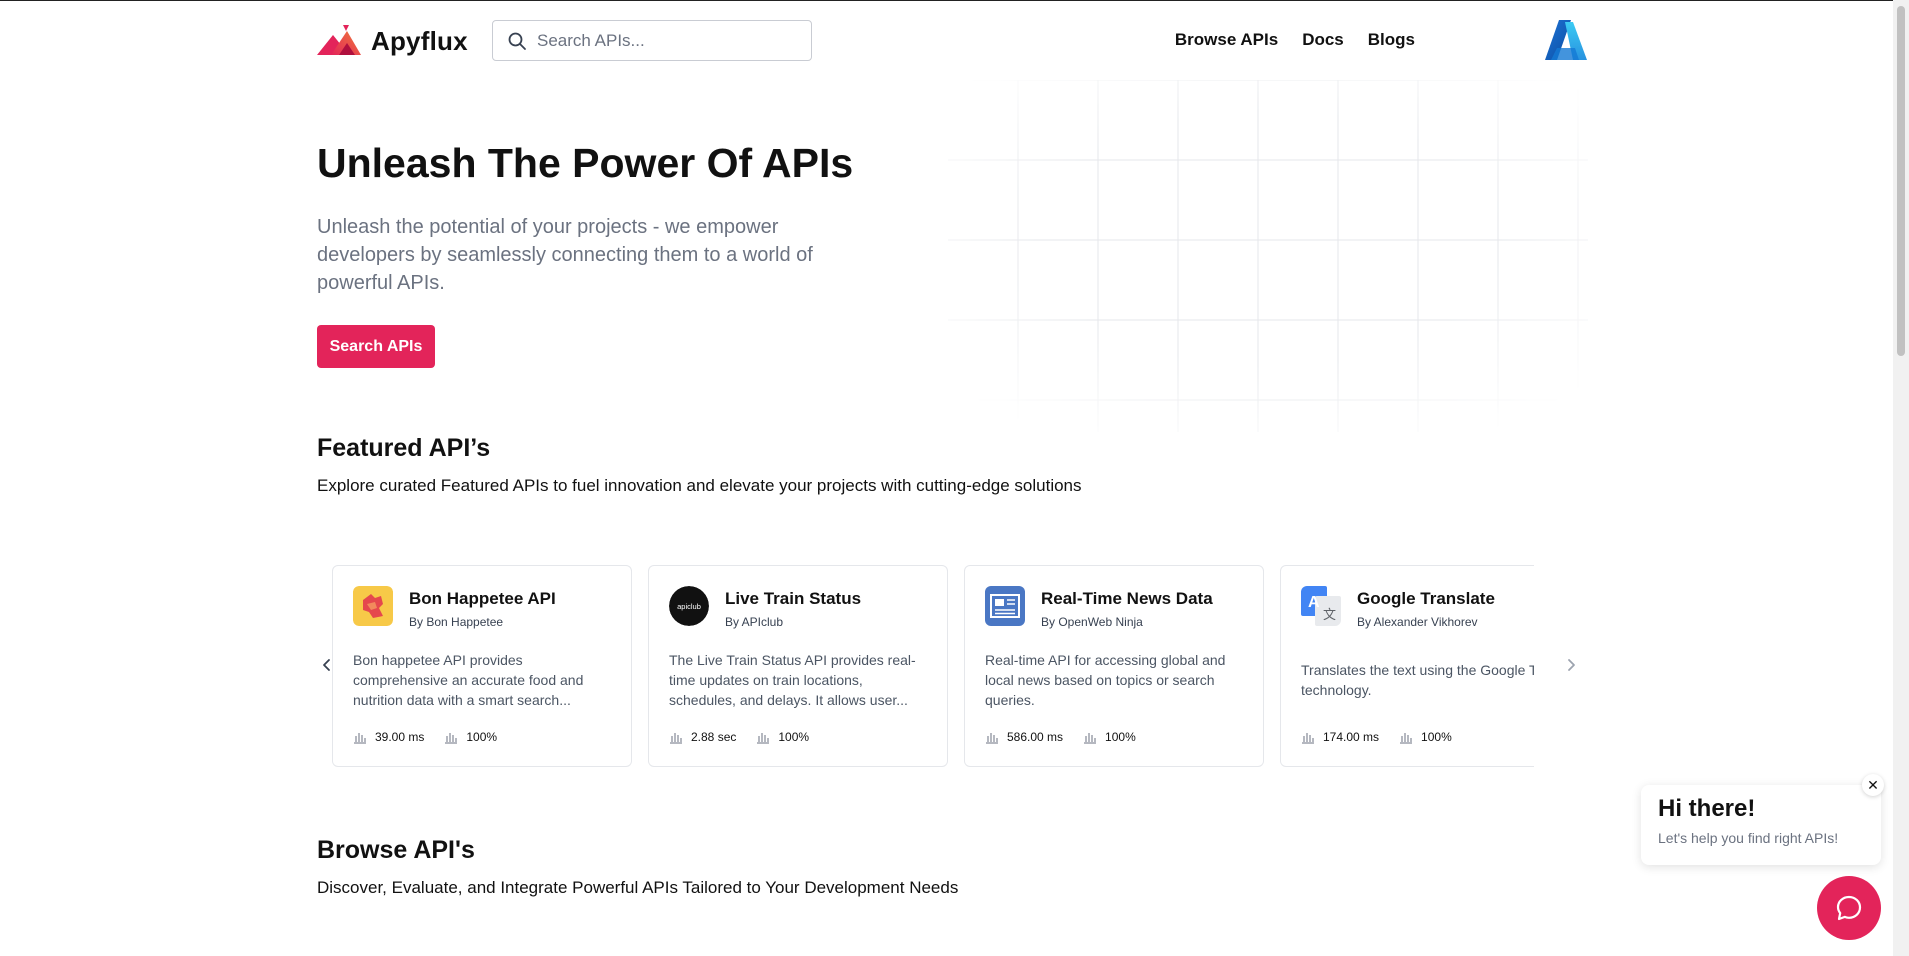 The width and height of the screenshot is (1909, 956). What do you see at coordinates (1351, 737) in the screenshot?
I see `latency-value: 174.00 ms` at bounding box center [1351, 737].